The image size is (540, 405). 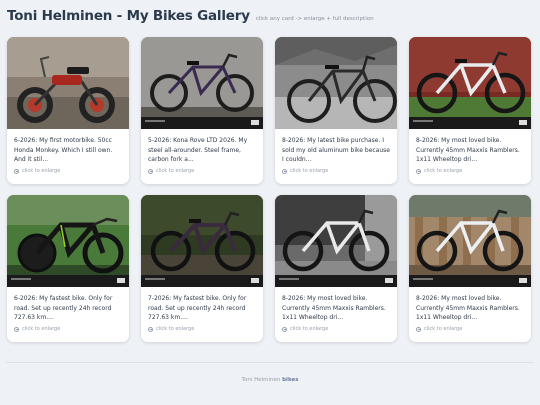 I want to click on footer: Toni Helminen bikes, so click(x=270, y=380).